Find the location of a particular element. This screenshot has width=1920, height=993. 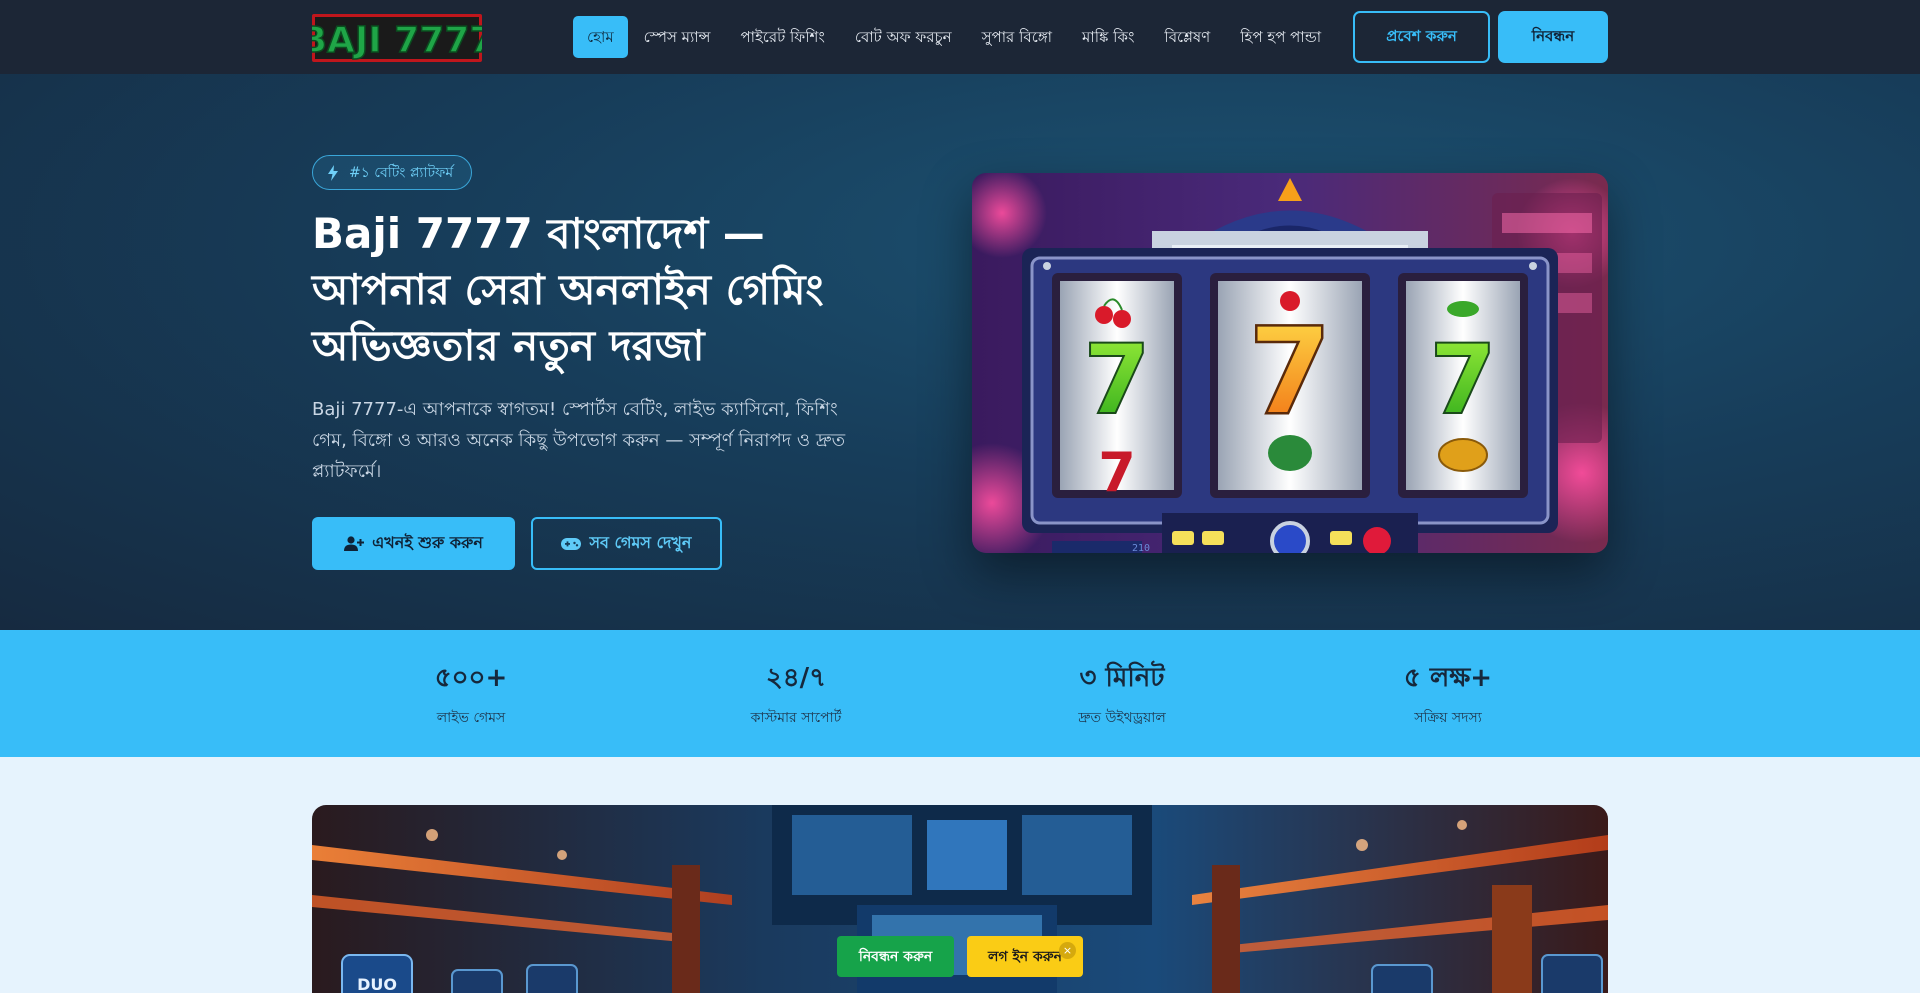

stat-value: ৫০০+ is located at coordinates (471, 678).